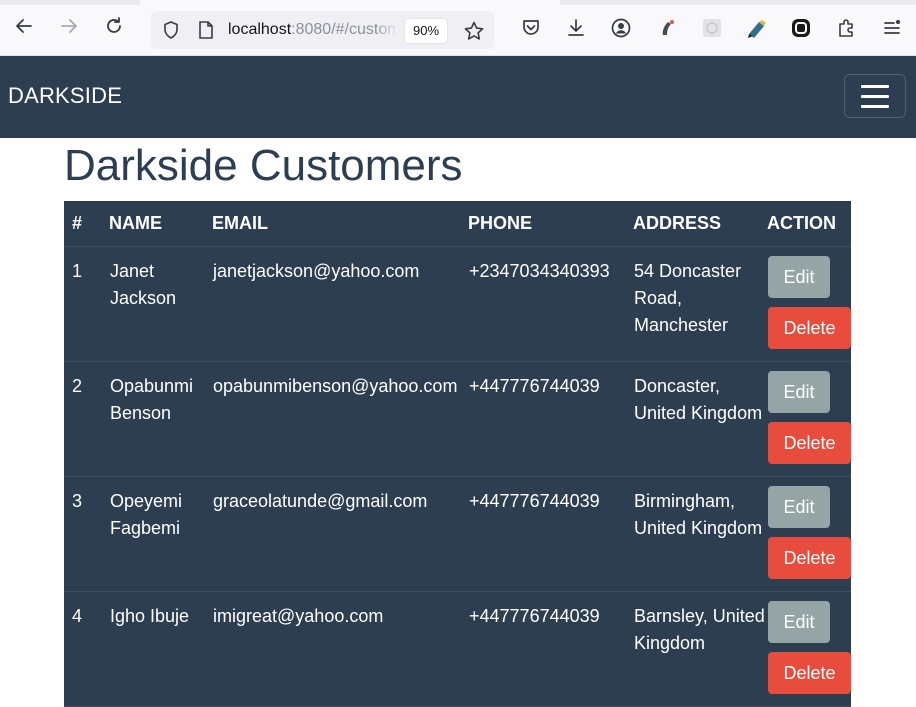  I want to click on app-navbar: DARKSIDE, so click(458, 97).